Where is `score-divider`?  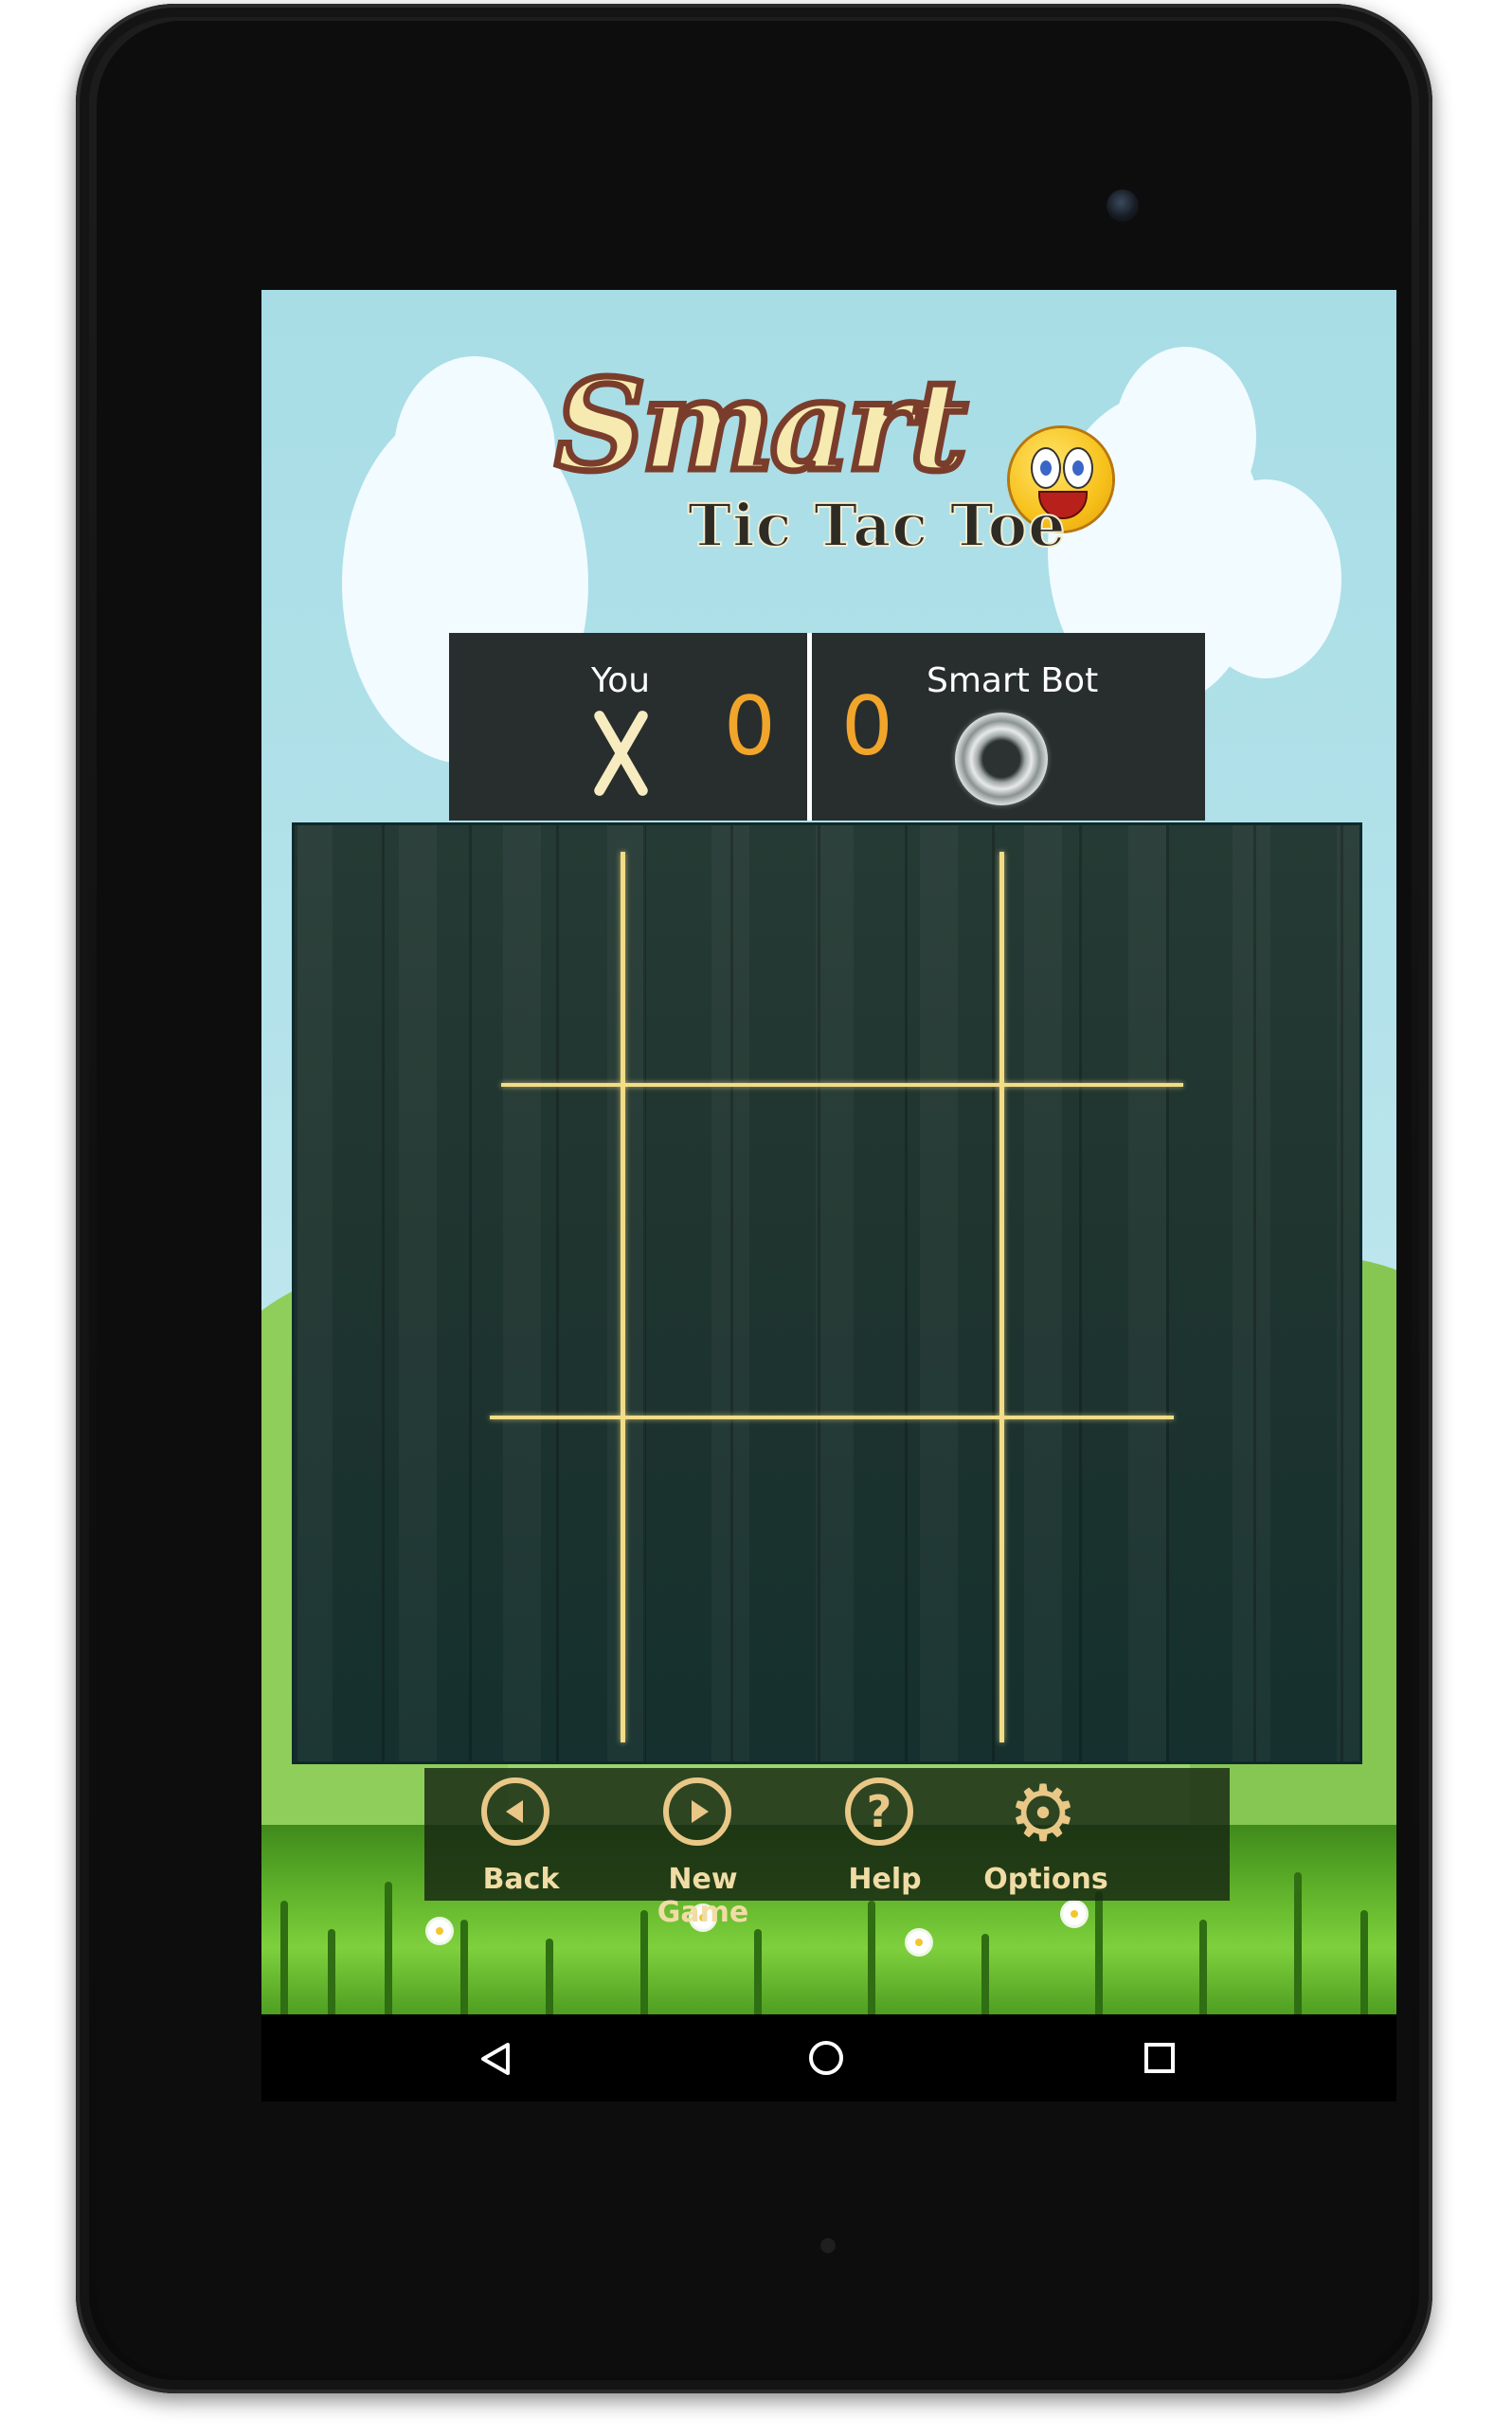
score-divider is located at coordinates (809, 727).